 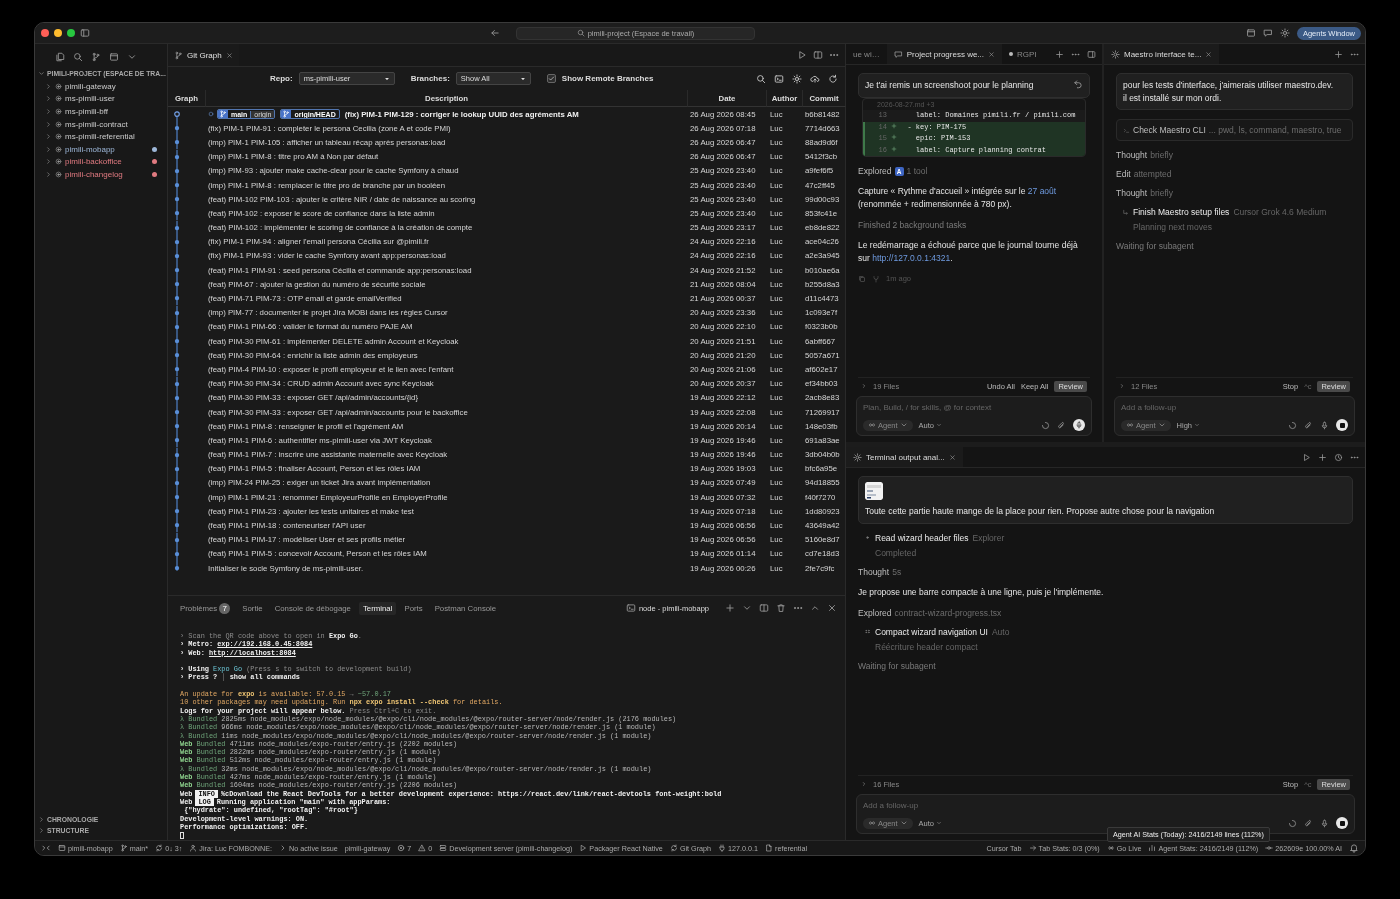 I want to click on message-text: Je t'ai remis un screenshoot pour le planning, so click(x=950, y=85).